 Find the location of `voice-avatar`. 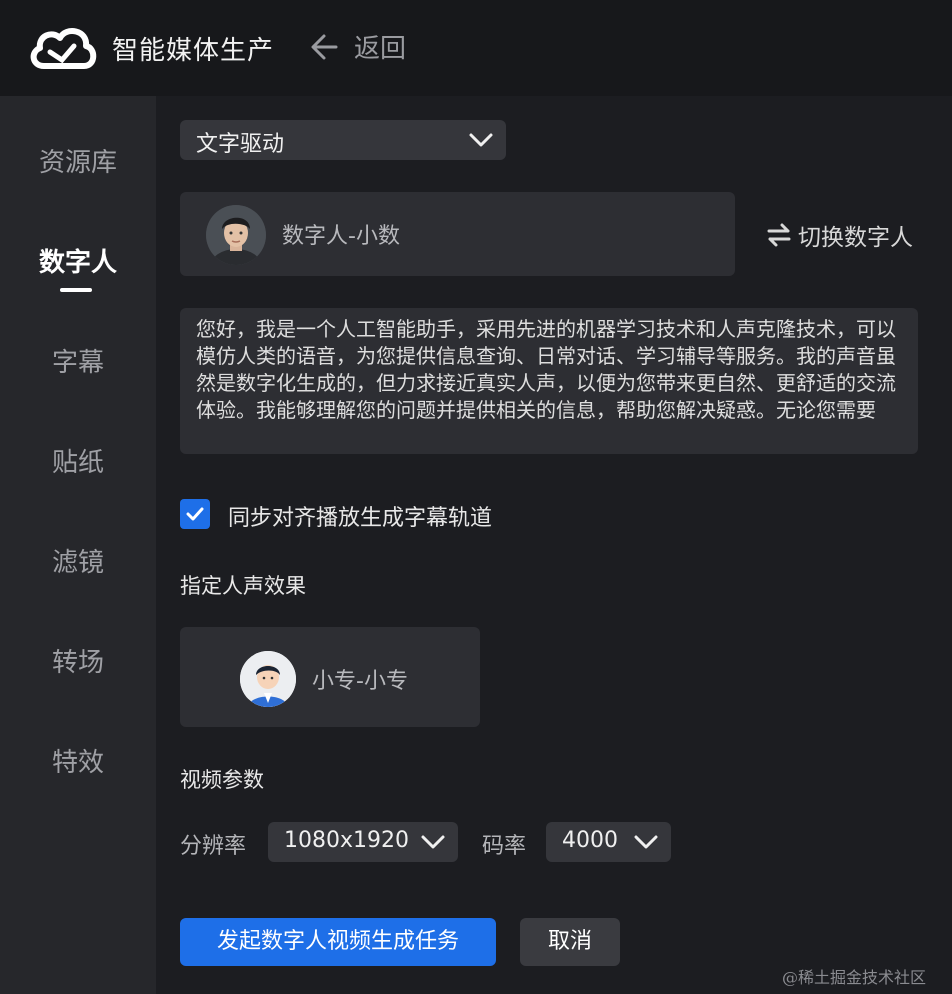

voice-avatar is located at coordinates (268, 679).